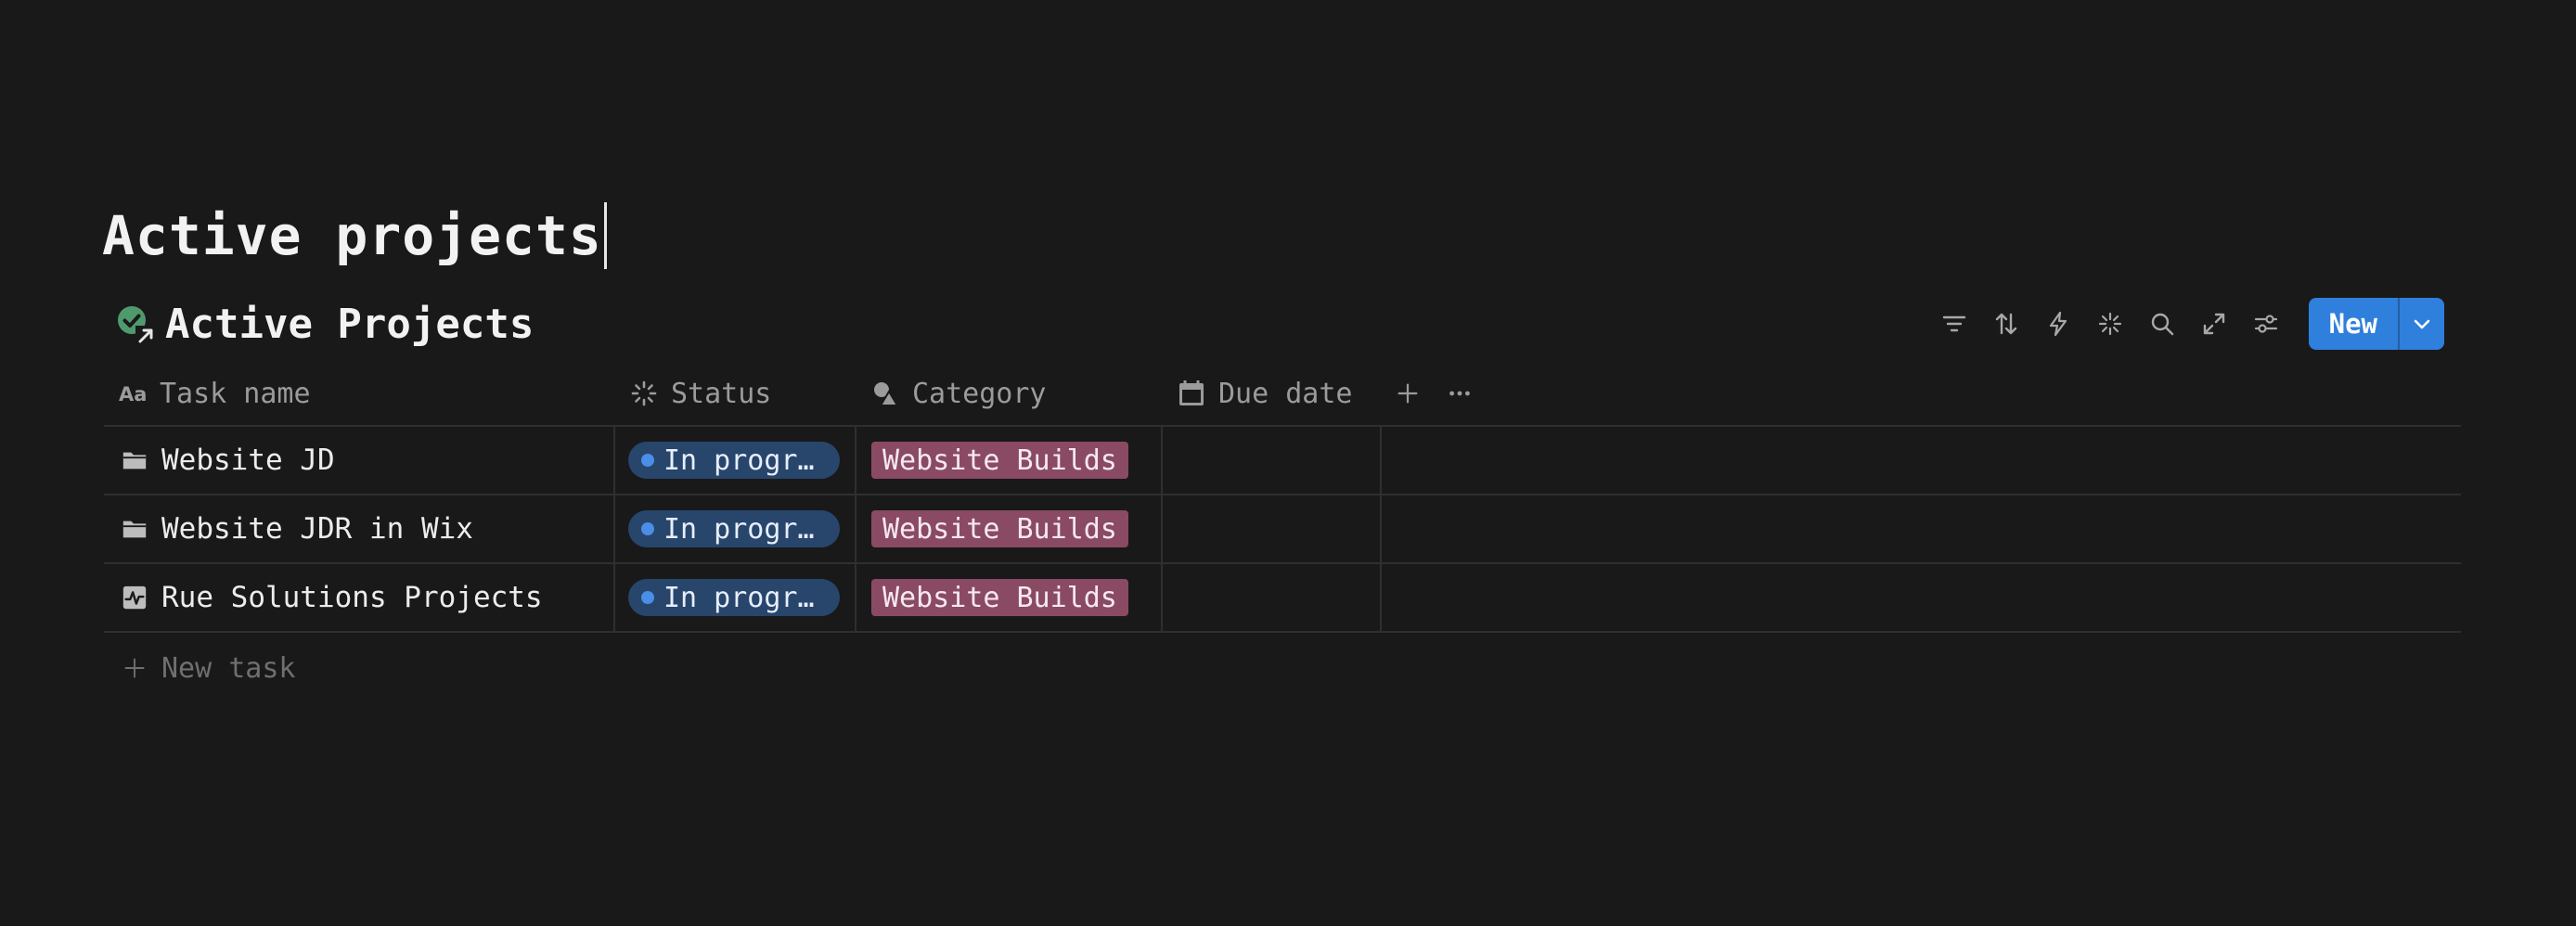  What do you see at coordinates (352, 598) in the screenshot?
I see `task-name: Rue Solutions Projects` at bounding box center [352, 598].